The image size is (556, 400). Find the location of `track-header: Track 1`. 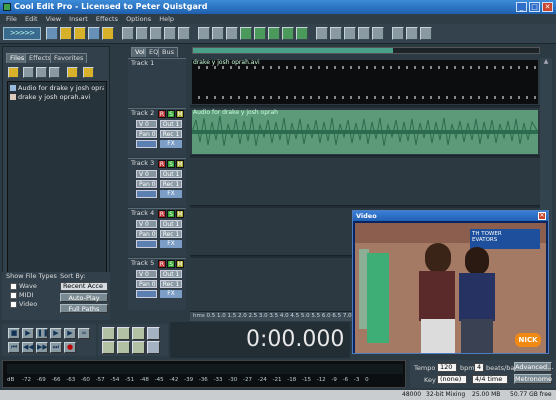

track-header: Track 1 is located at coordinates (157, 82).